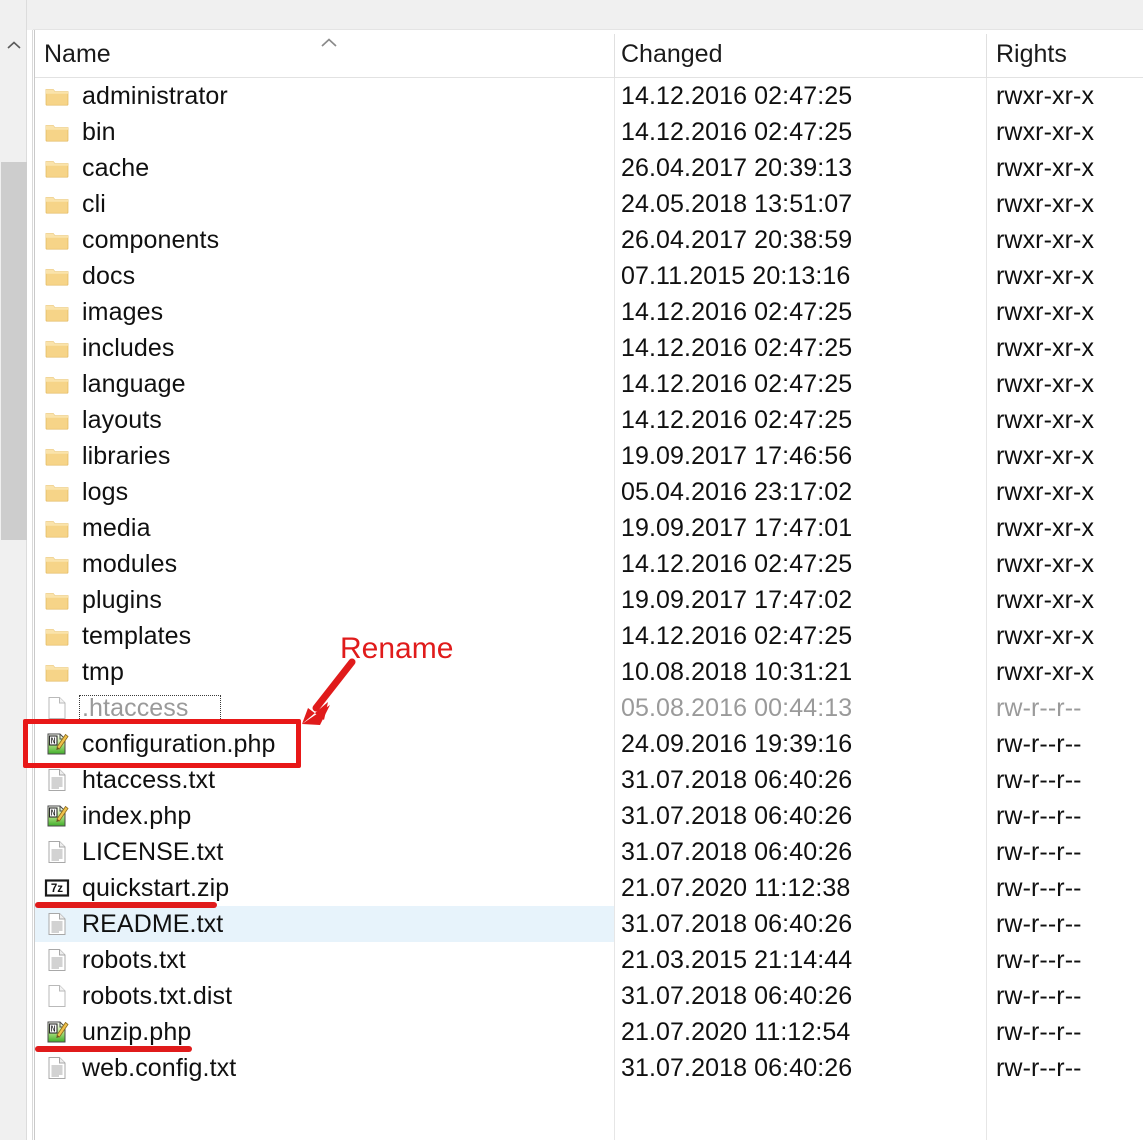 The width and height of the screenshot is (1143, 1140). What do you see at coordinates (324, 348) in the screenshot?
I see `file-name-cell: includes` at bounding box center [324, 348].